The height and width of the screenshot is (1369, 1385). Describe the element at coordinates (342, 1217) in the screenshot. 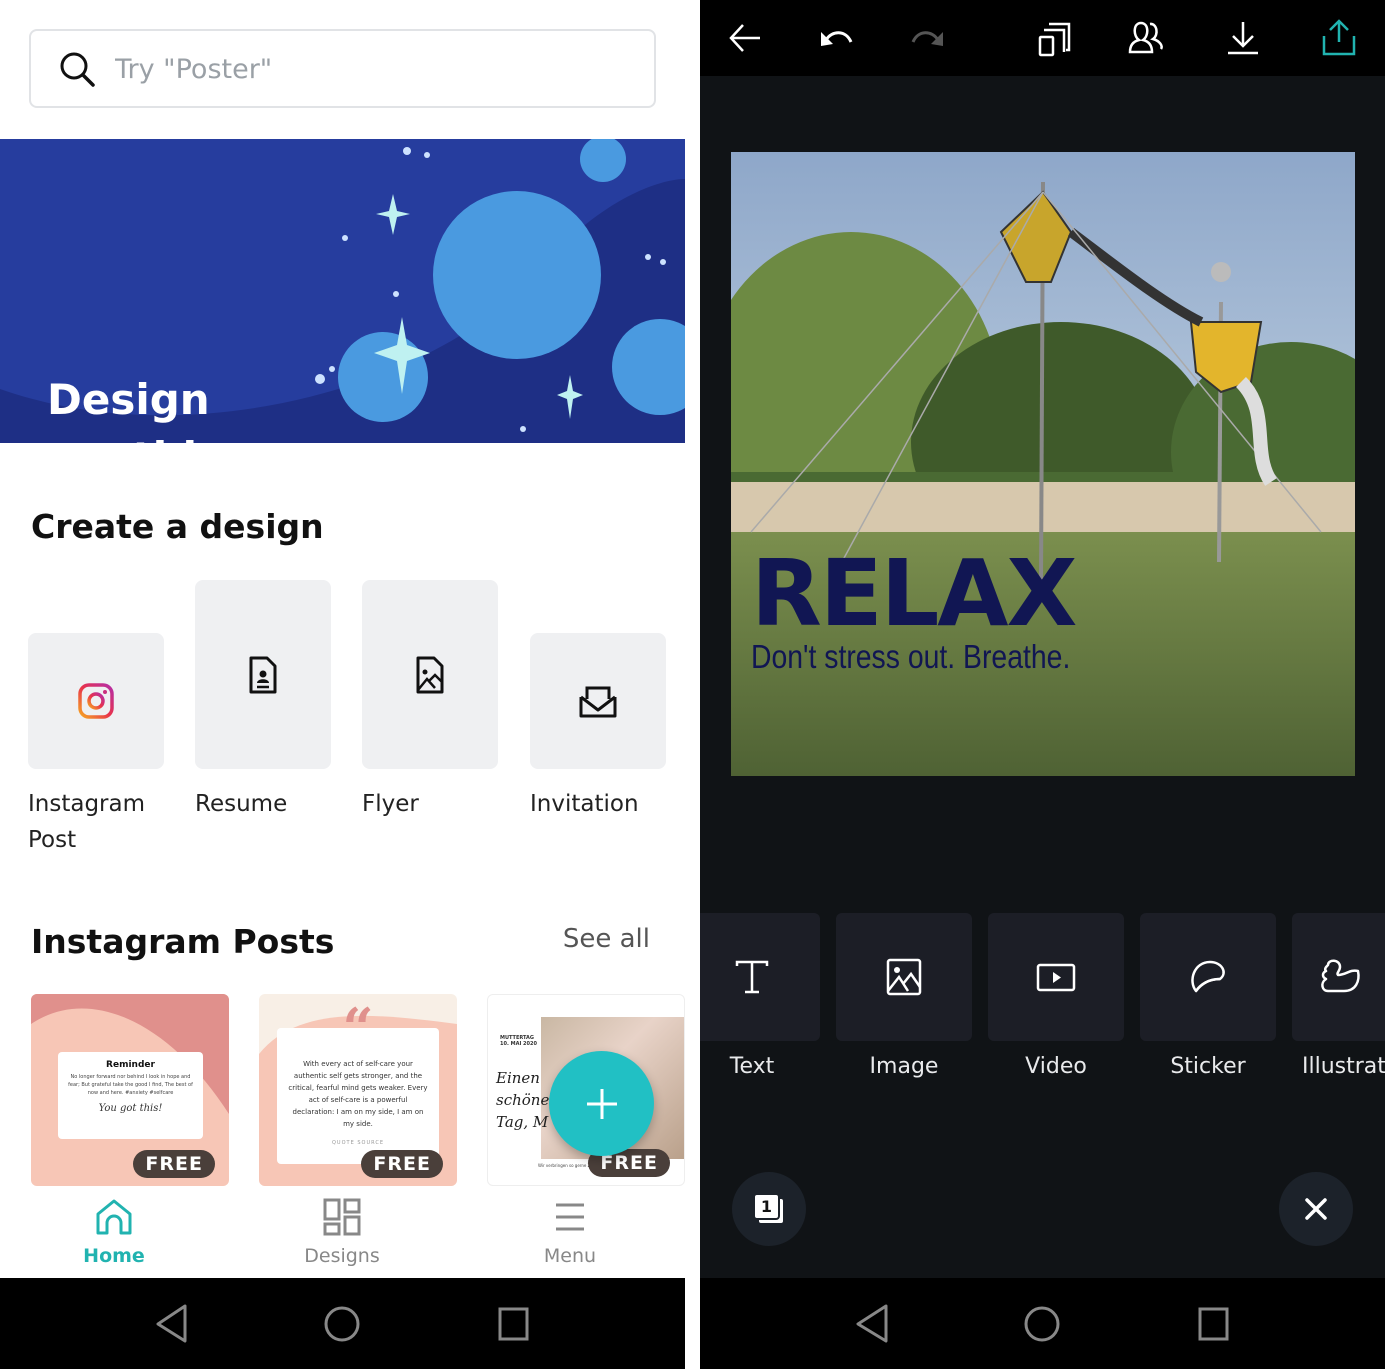

I see `designs-grid-icon` at that location.